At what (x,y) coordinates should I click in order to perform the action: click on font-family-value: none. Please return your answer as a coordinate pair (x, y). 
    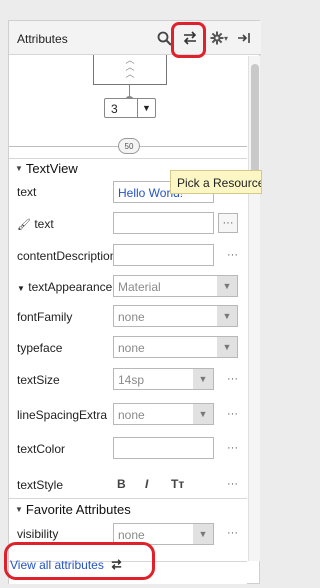
    Looking at the image, I should click on (131, 317).